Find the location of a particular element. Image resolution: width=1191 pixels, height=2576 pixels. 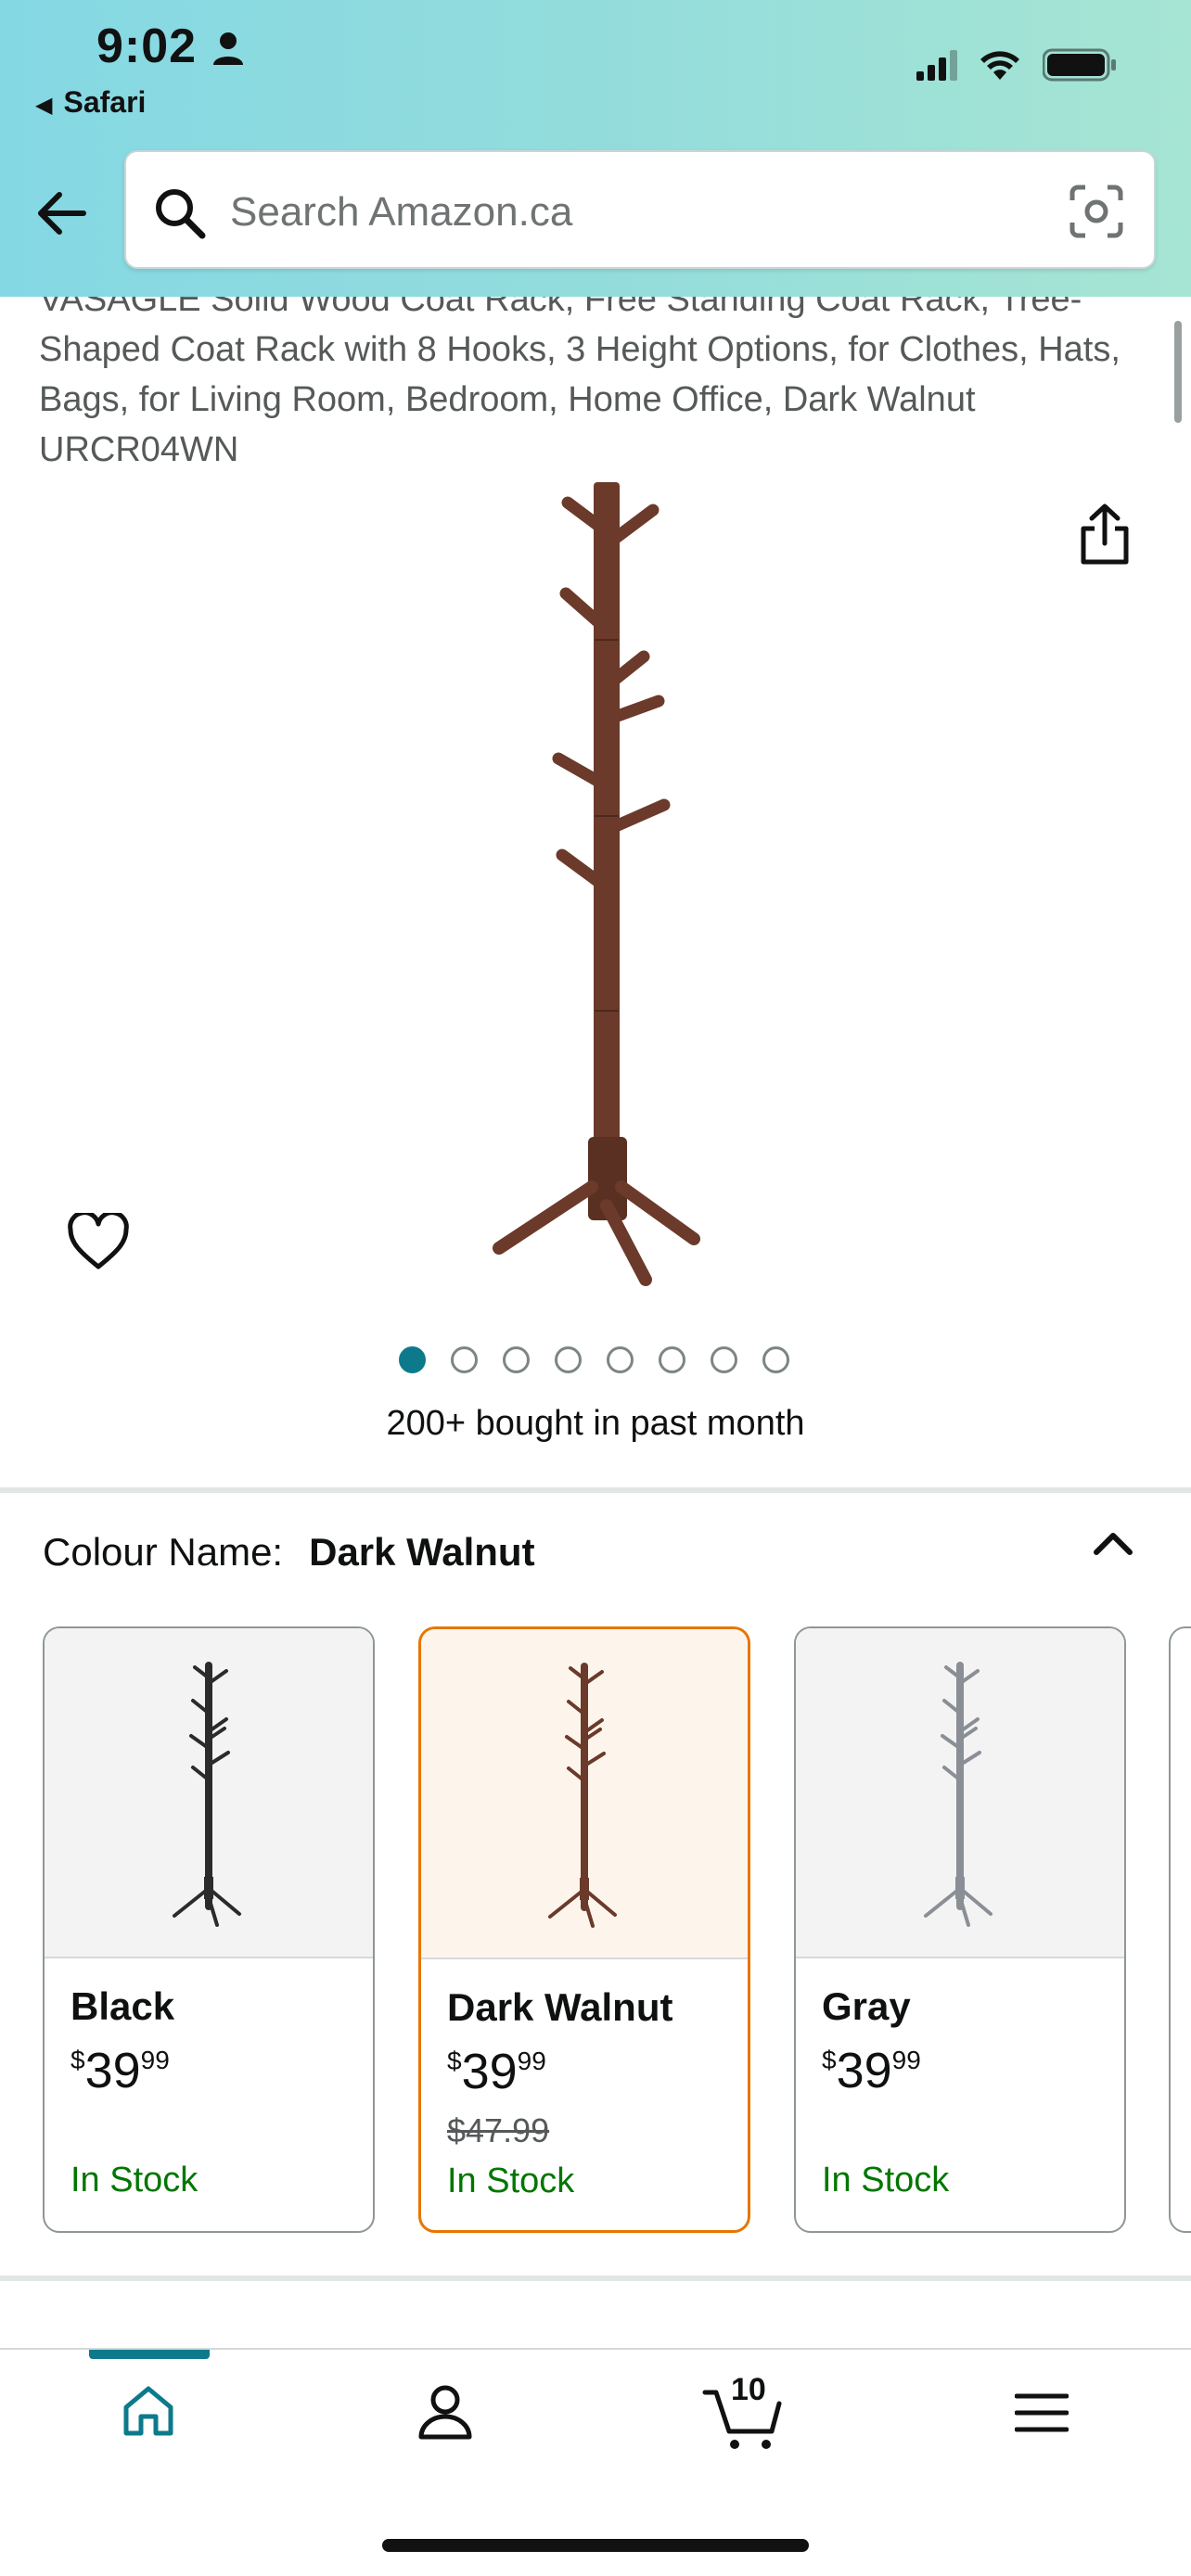

camera-search-icon is located at coordinates (1096, 212).